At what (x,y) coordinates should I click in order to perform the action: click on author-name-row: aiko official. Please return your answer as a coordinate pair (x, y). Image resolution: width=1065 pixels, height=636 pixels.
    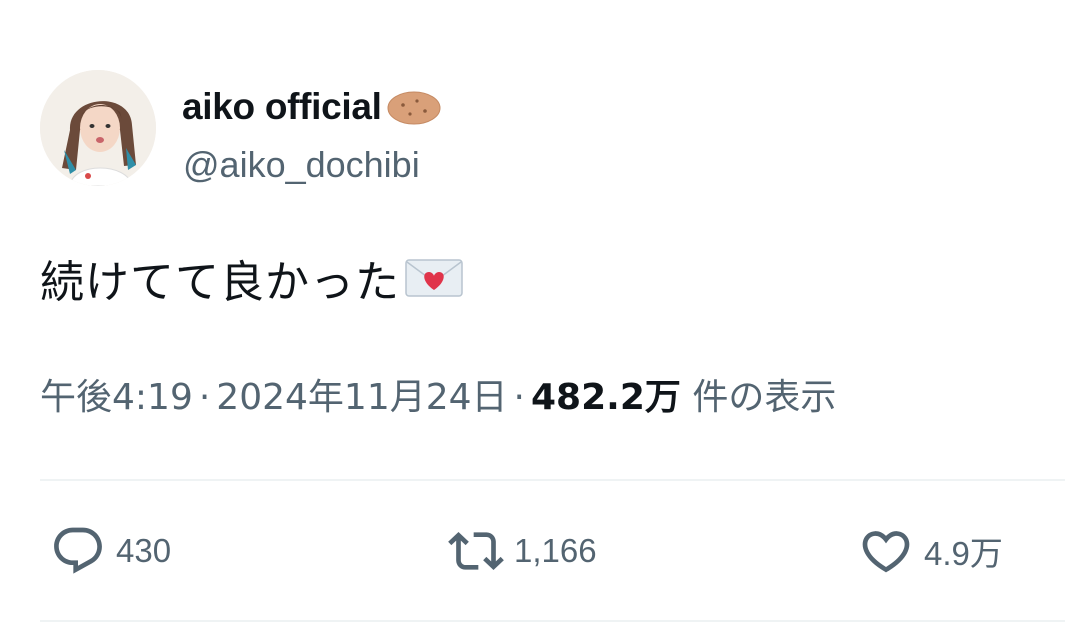
    Looking at the image, I should click on (312, 107).